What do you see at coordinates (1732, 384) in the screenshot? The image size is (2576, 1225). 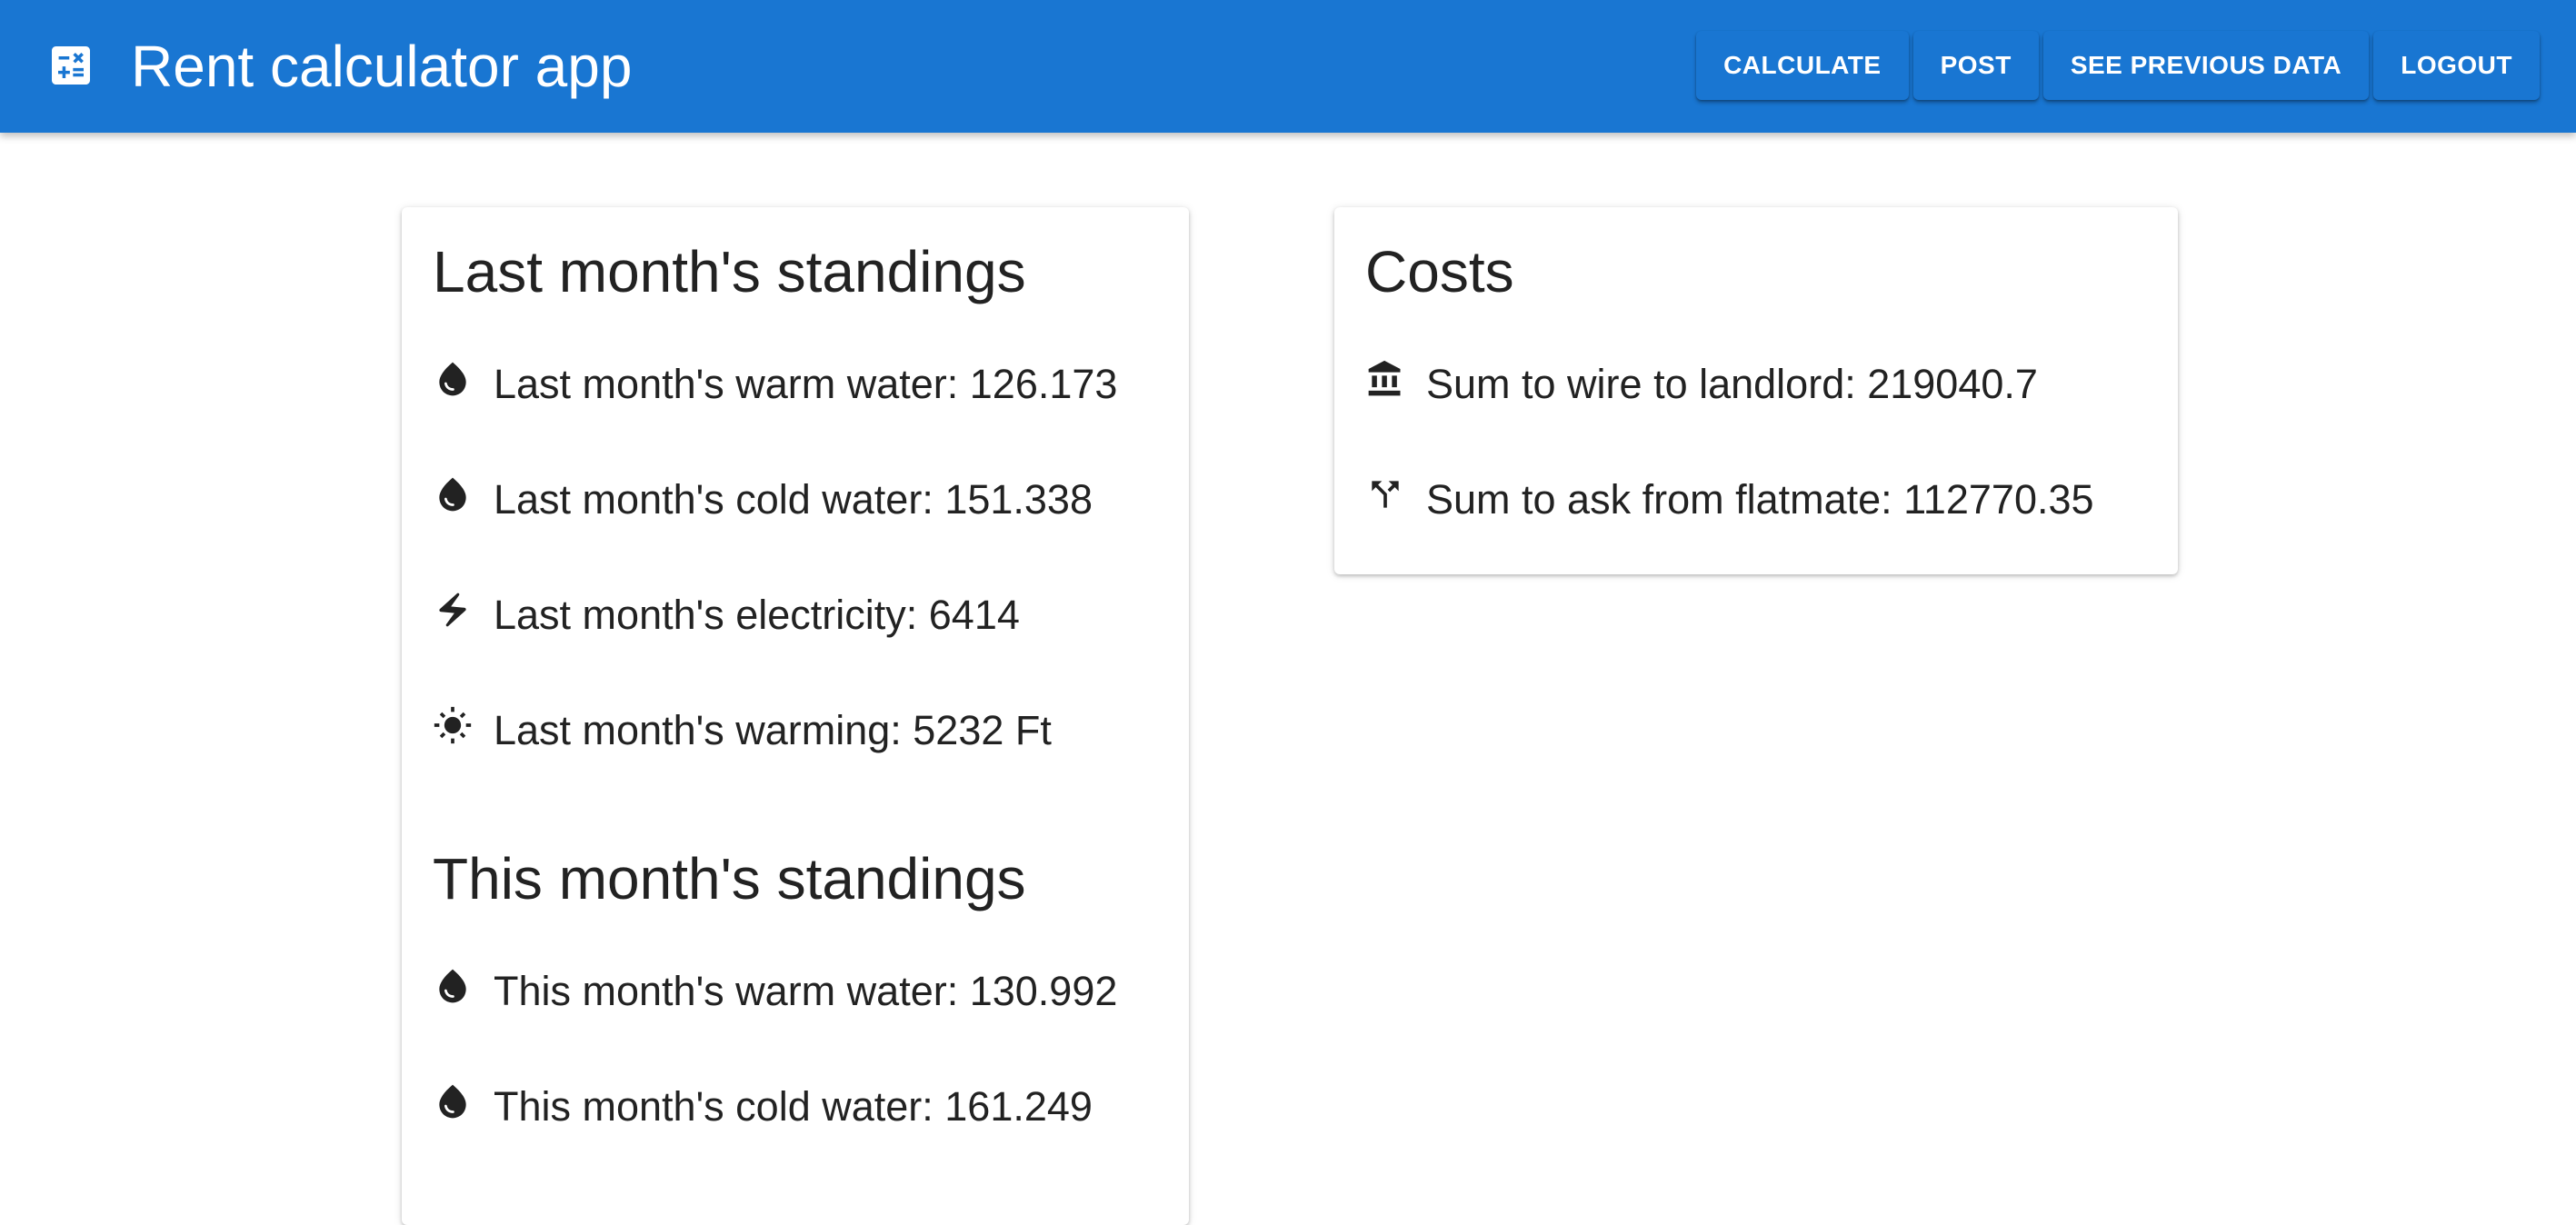 I see `sum-to-landlord: Sum to wire to landlord: 219040.7` at bounding box center [1732, 384].